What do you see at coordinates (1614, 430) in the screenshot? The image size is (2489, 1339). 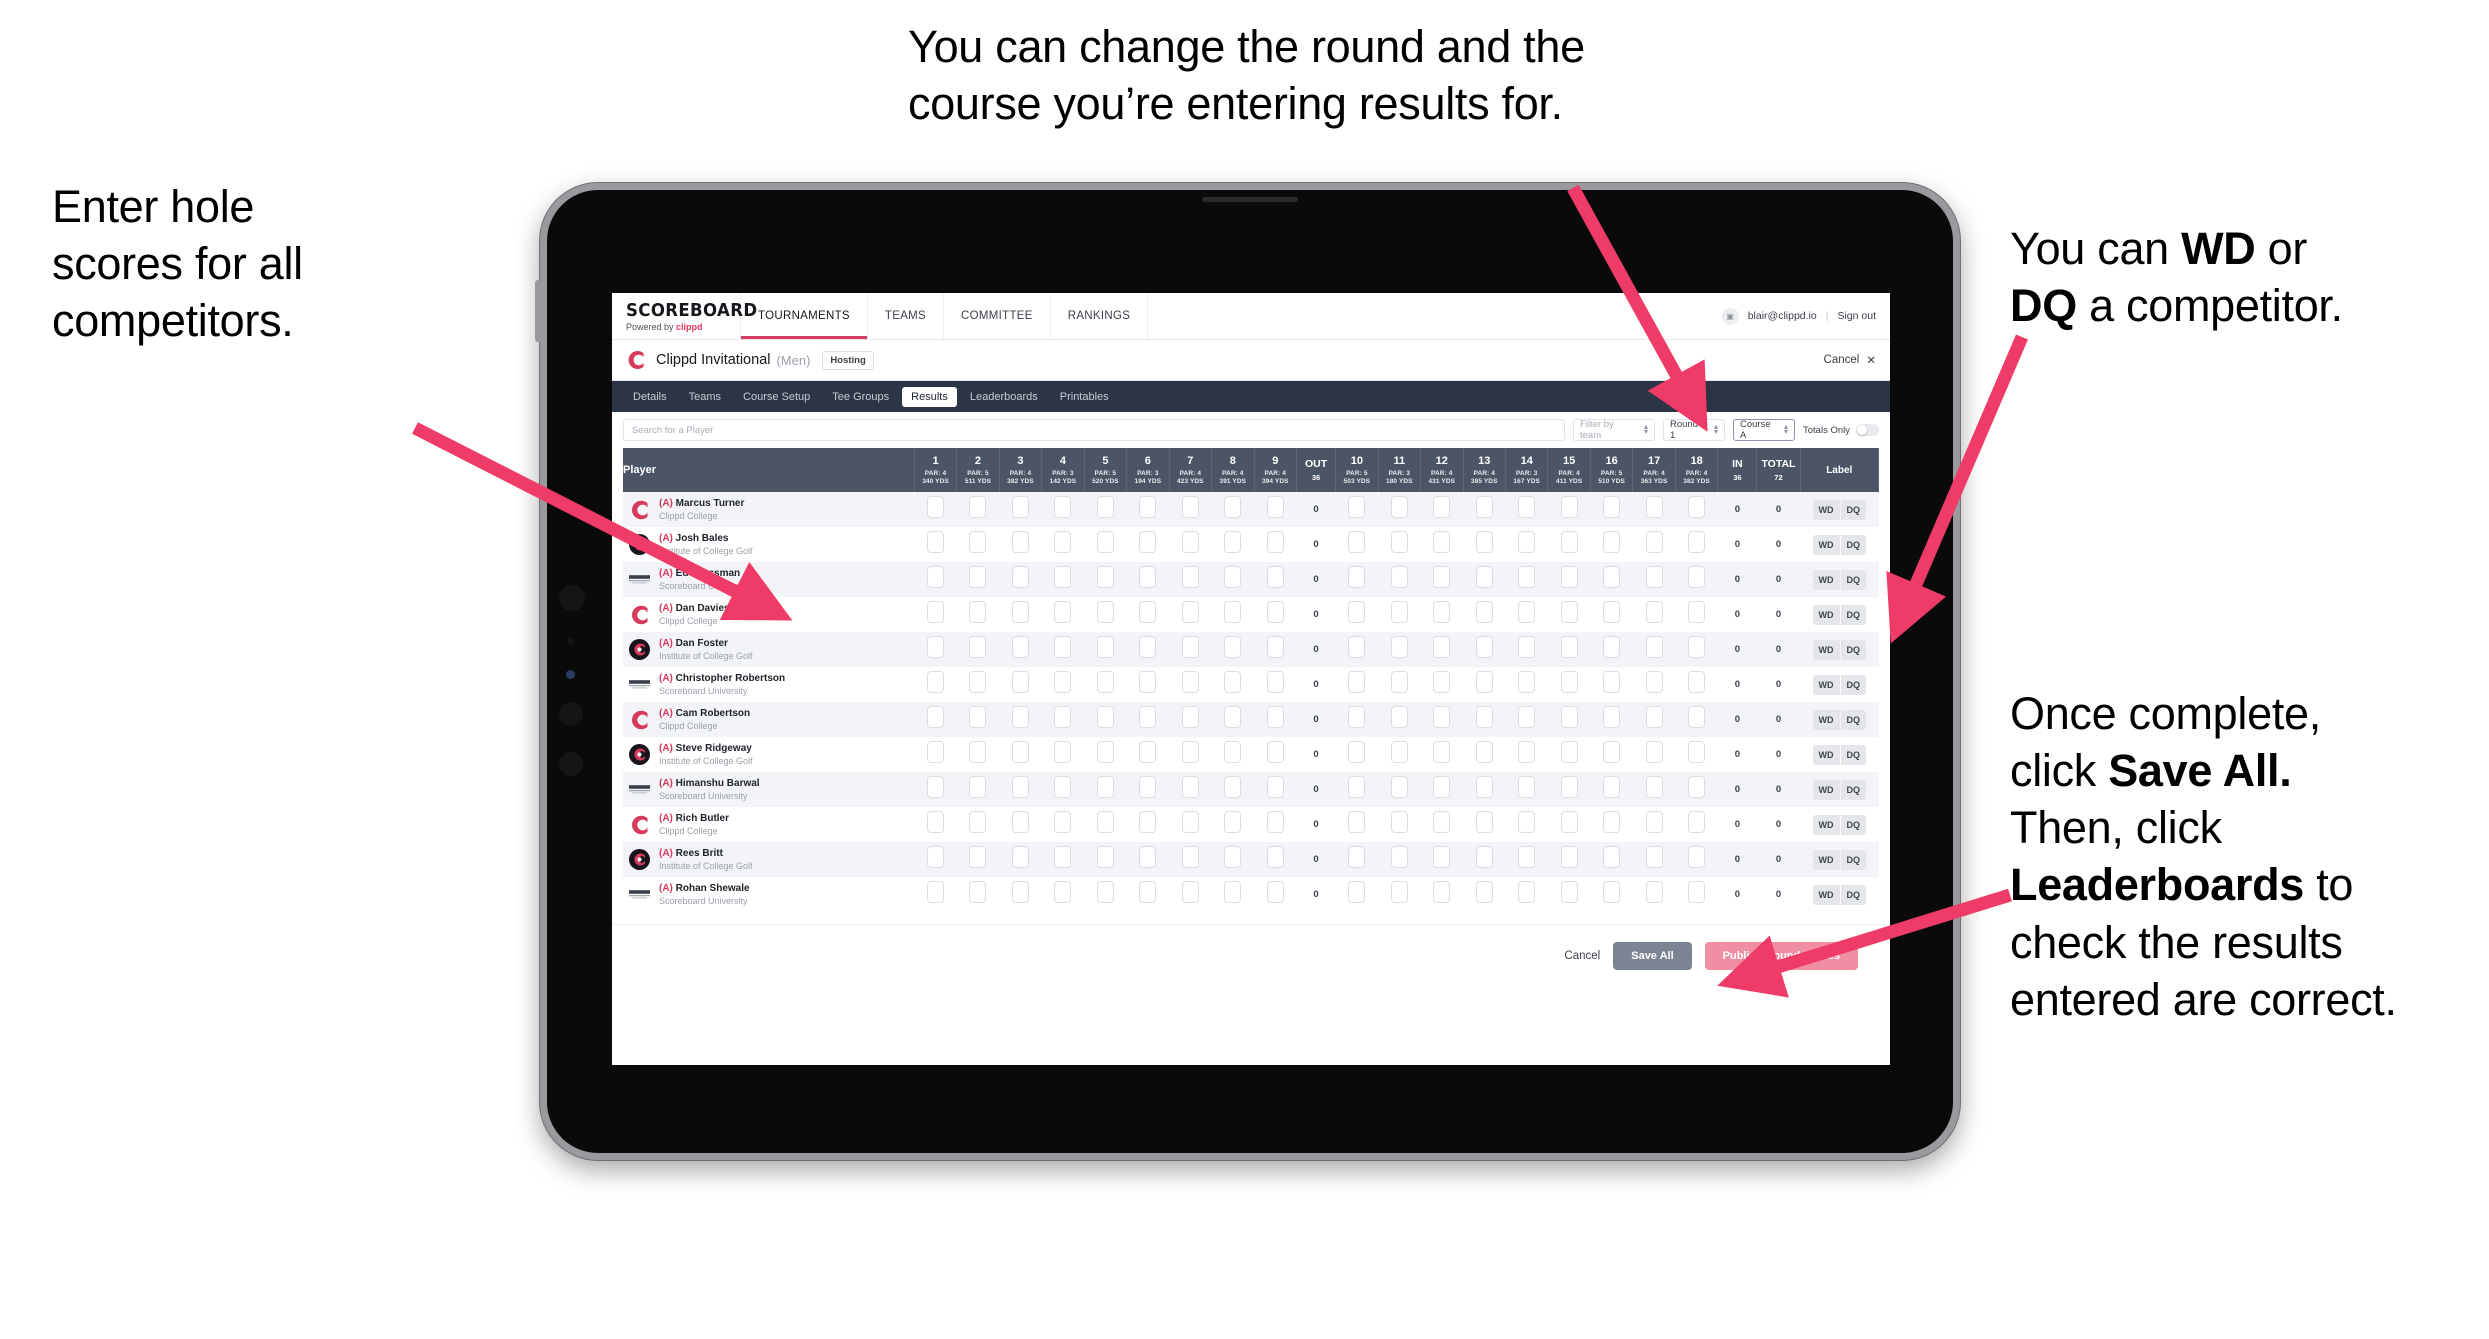 I see `team-filter-select: Filter by team ▴ ▾` at bounding box center [1614, 430].